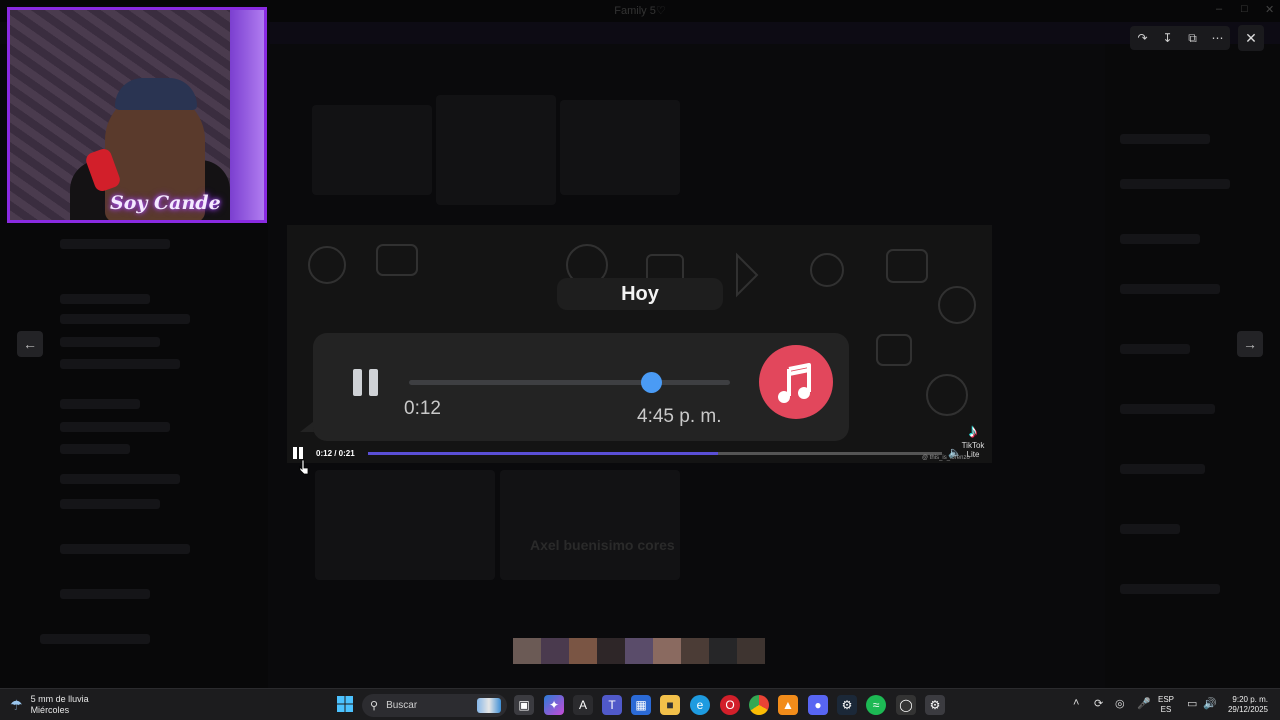 This screenshot has height=720, width=1280. I want to click on sync-icon: ⟳, so click(1098, 703).